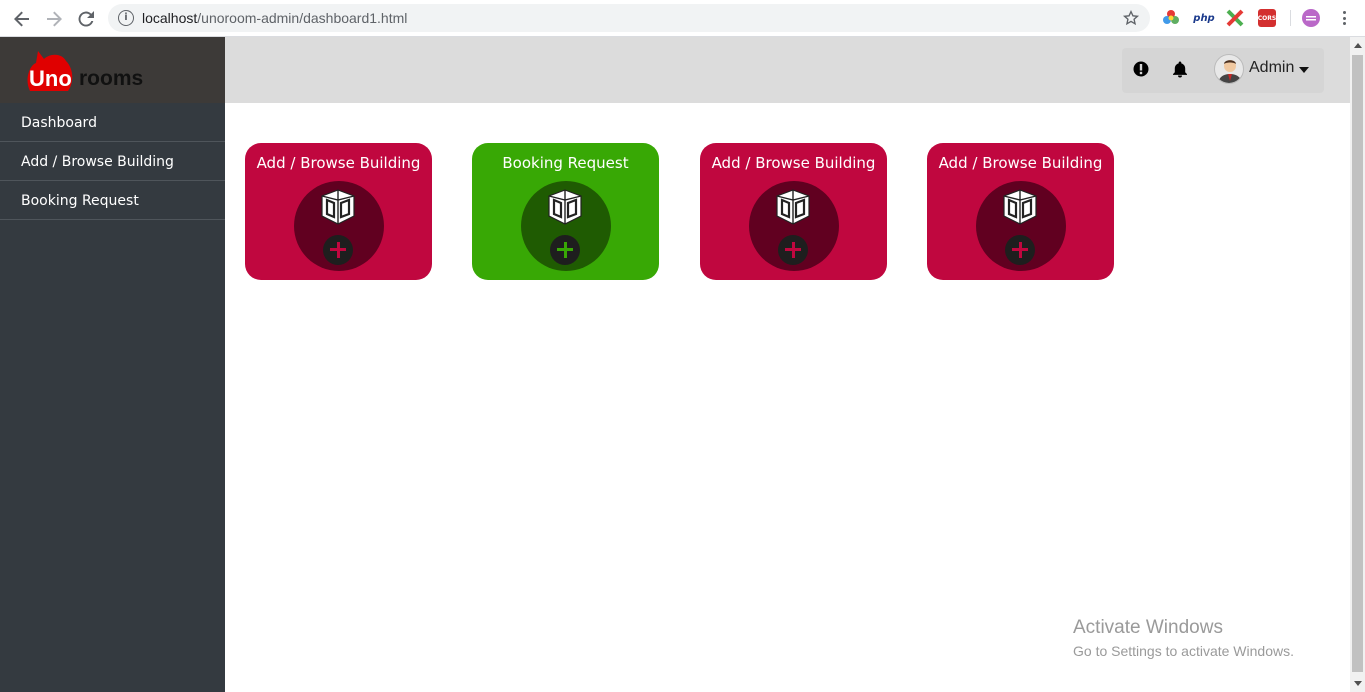  Describe the element at coordinates (1271, 68) in the screenshot. I see `user-menu-label: Admin` at that location.